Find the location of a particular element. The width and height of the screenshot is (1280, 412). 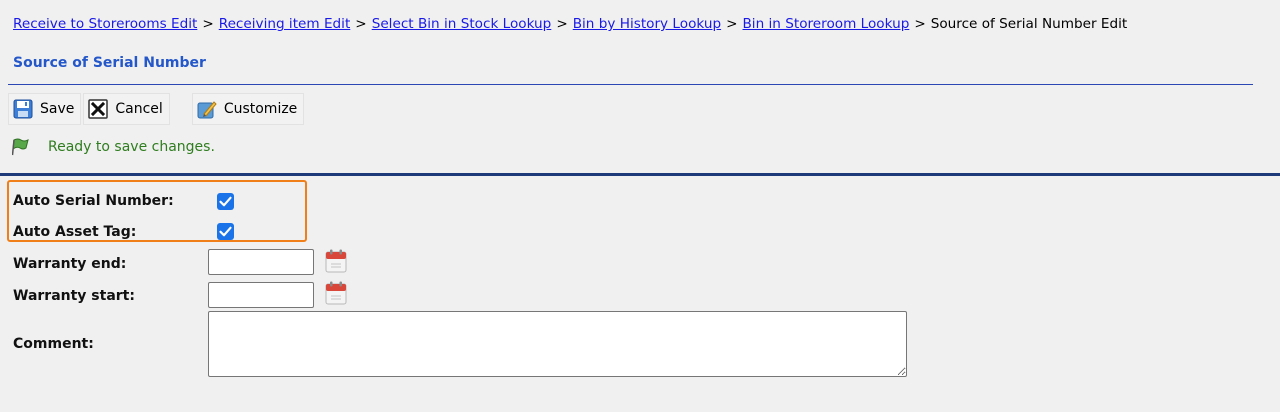

warranty-start-label: Warranty start: is located at coordinates (74, 296).